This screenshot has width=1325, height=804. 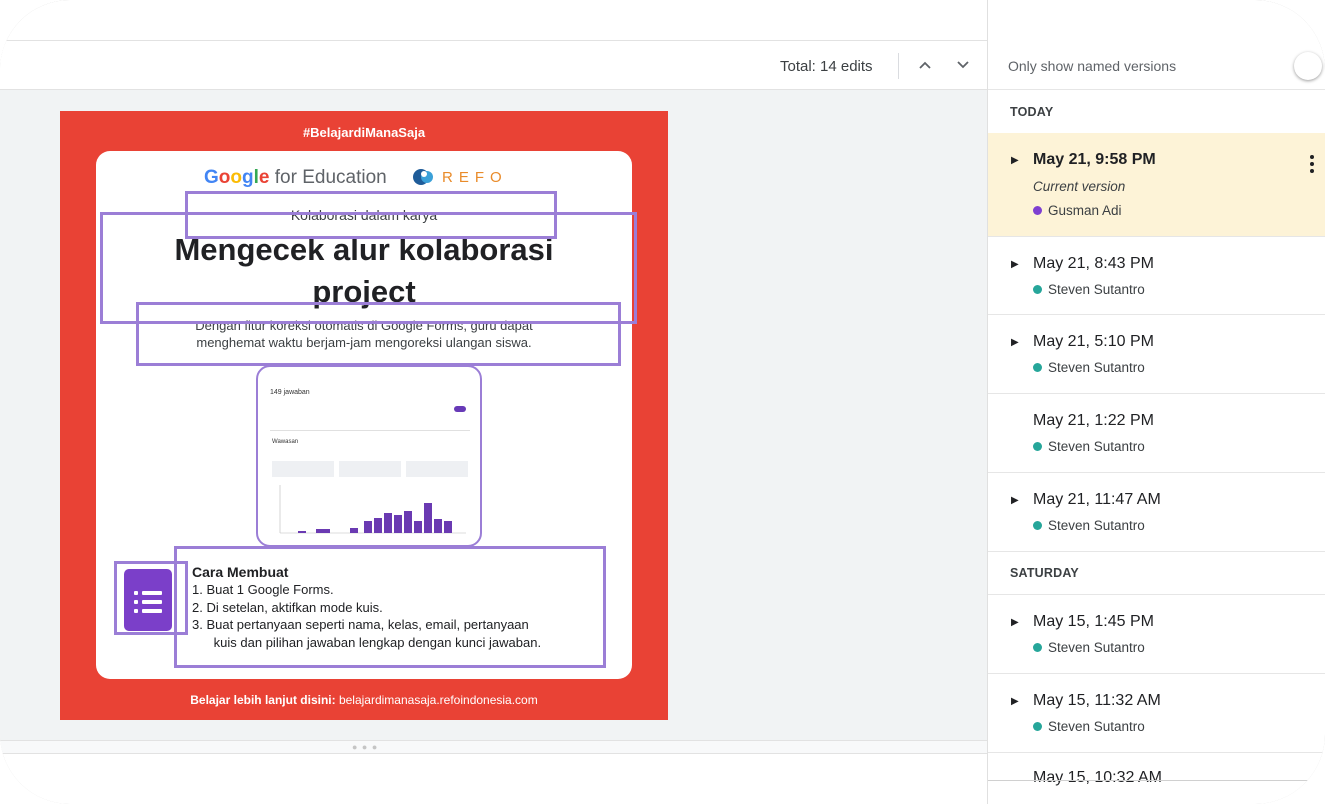 What do you see at coordinates (364, 132) in the screenshot?
I see `hashtag: #BelajardiManaSaja` at bounding box center [364, 132].